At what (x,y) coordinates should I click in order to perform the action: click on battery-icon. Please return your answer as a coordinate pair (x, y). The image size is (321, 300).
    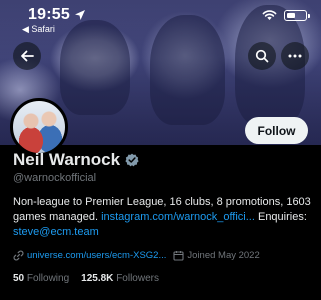
    Looking at the image, I should click on (297, 15).